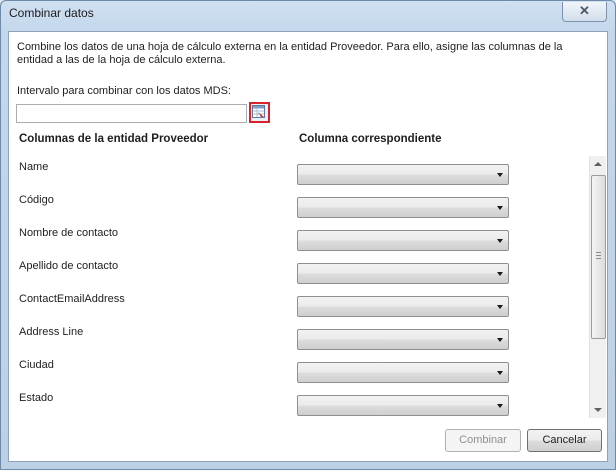 This screenshot has width=616, height=470. I want to click on mapping-row: Estado, so click(299, 401).